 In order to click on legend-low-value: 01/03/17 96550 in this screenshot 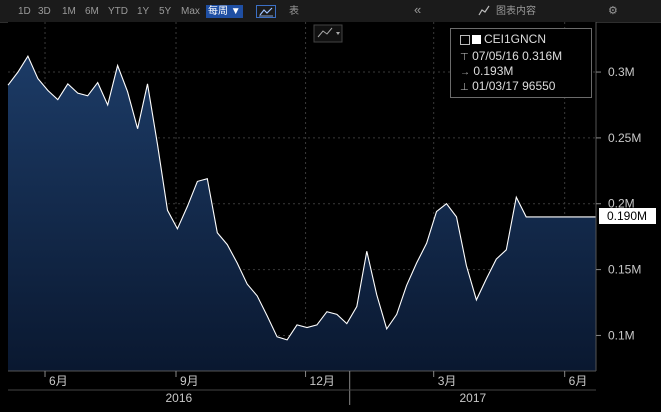, I will do `click(514, 86)`.